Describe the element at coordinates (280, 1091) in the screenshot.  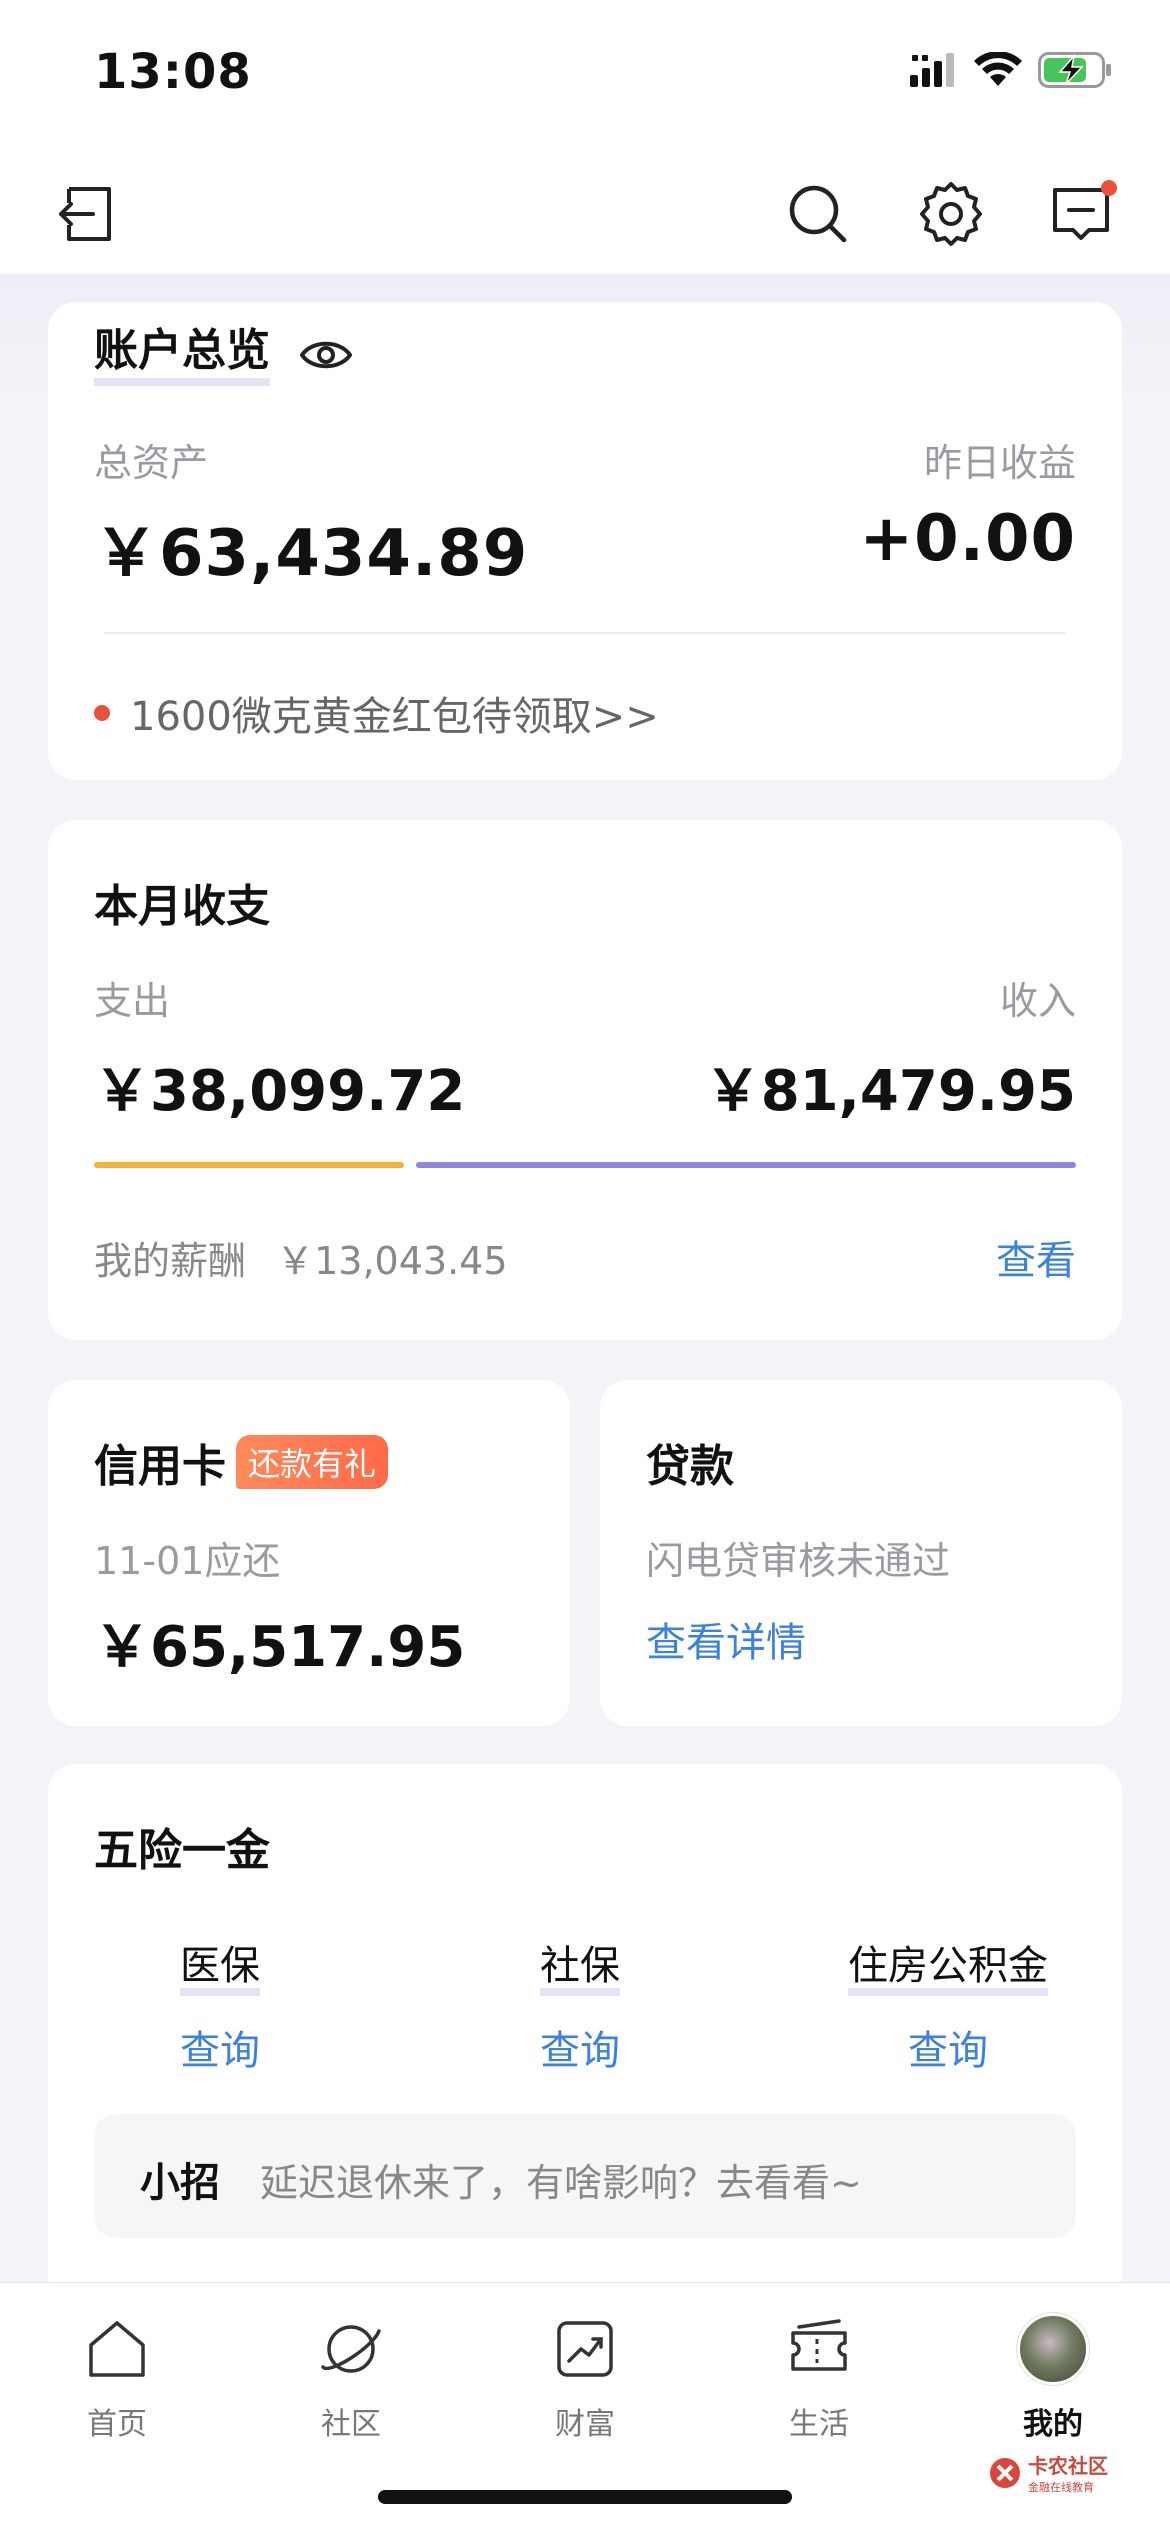
I see `expense-value: ￥38,099.72` at that location.